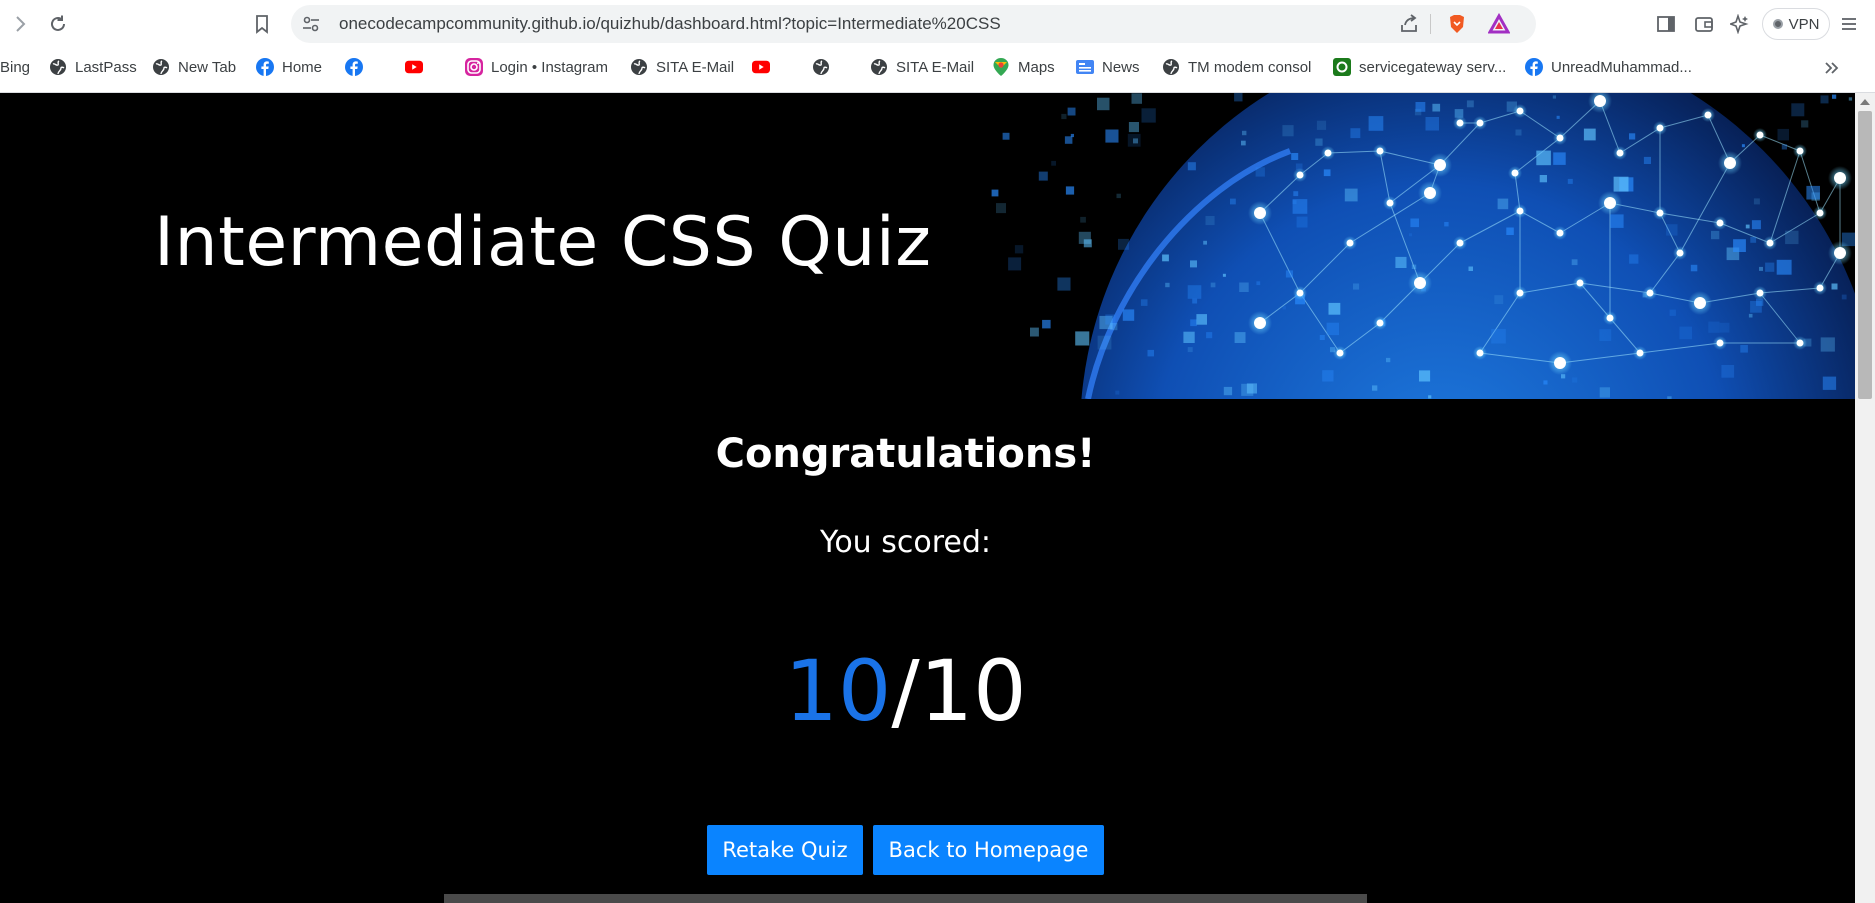 The image size is (1875, 903). I want to click on bookmark-label: New Tab, so click(207, 67).